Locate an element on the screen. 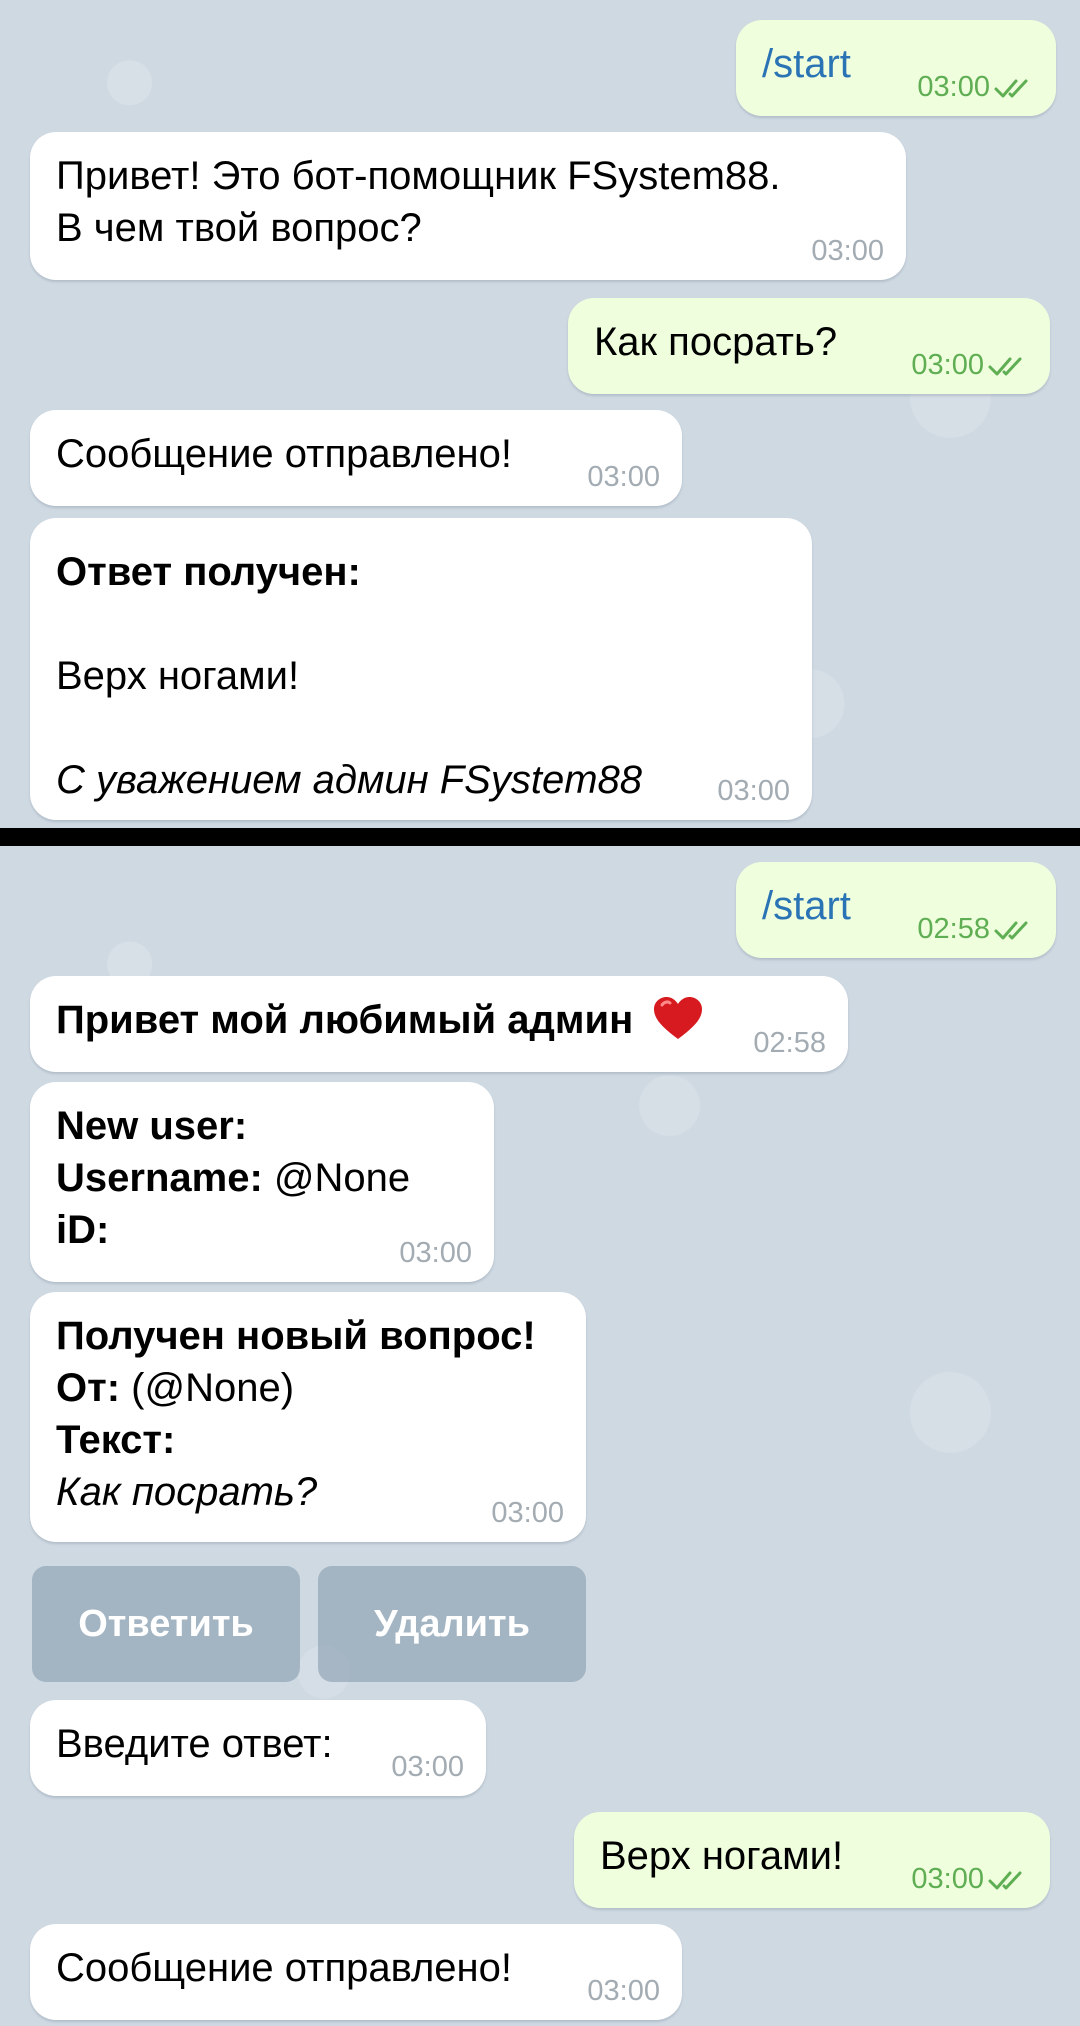 This screenshot has height=2026, width=1080. delete-button: Удалить is located at coordinates (452, 1624).